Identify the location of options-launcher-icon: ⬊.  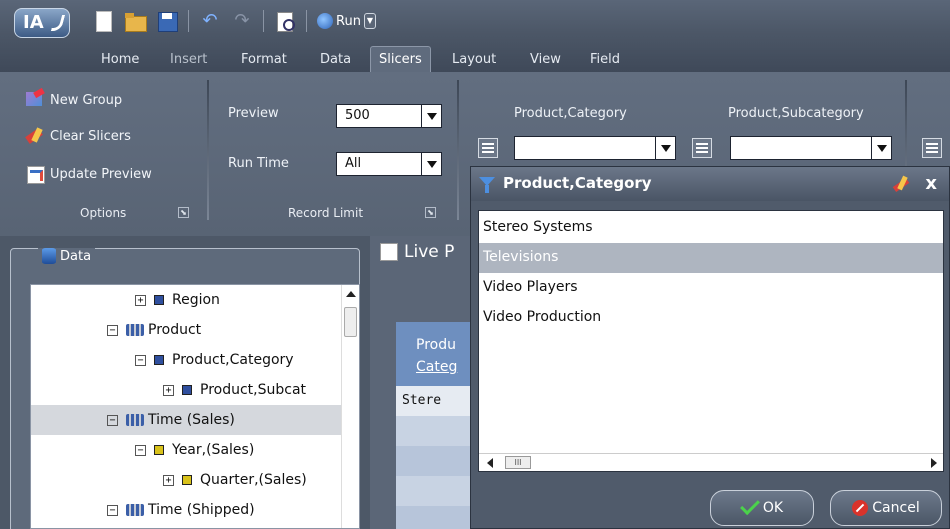
(183, 212).